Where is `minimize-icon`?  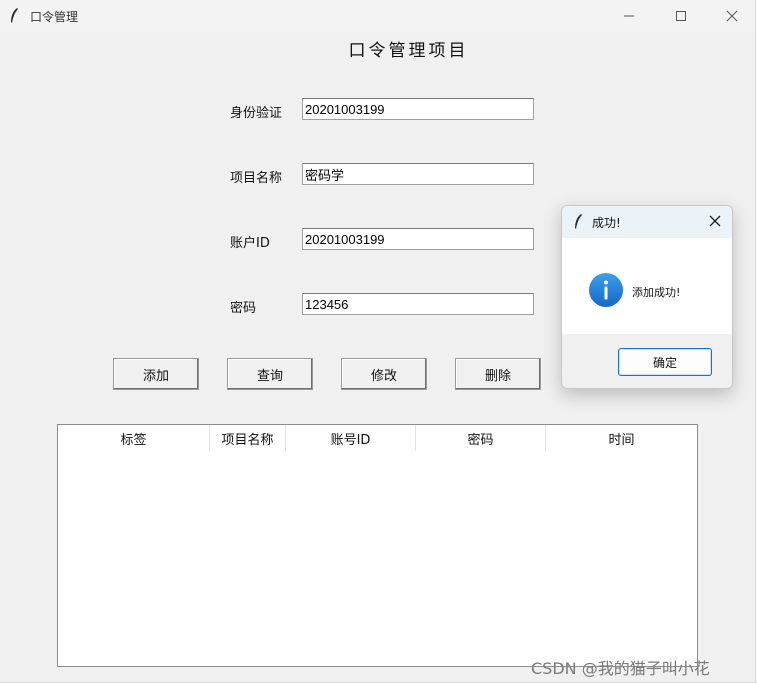 minimize-icon is located at coordinates (629, 16).